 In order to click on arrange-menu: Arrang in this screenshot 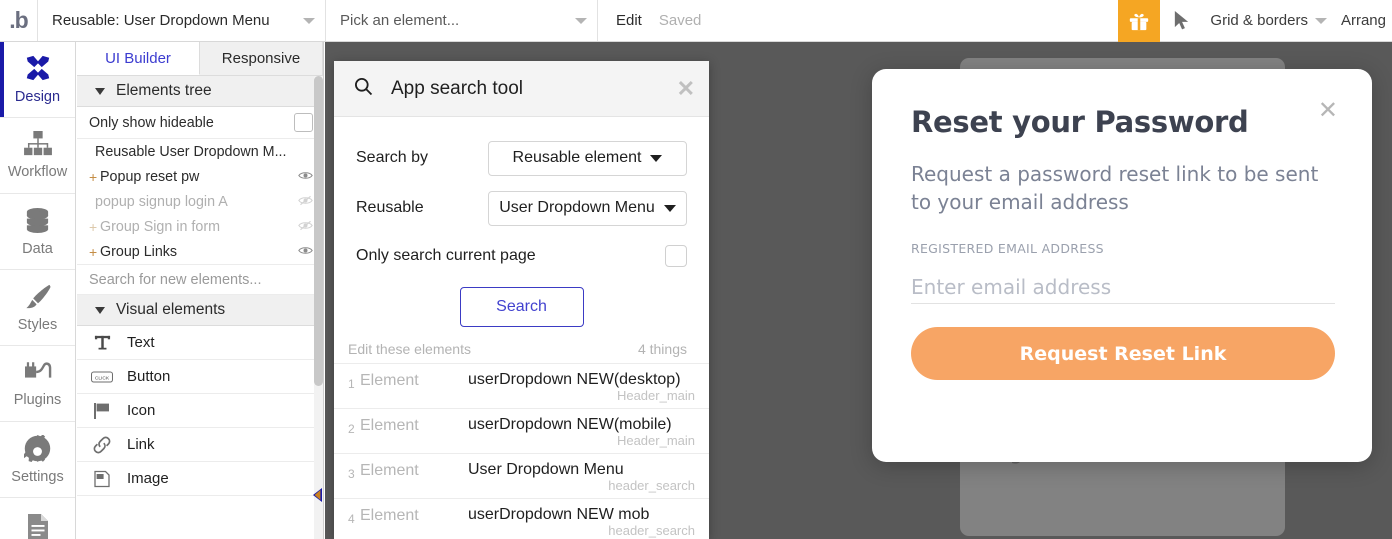, I will do `click(1362, 20)`.